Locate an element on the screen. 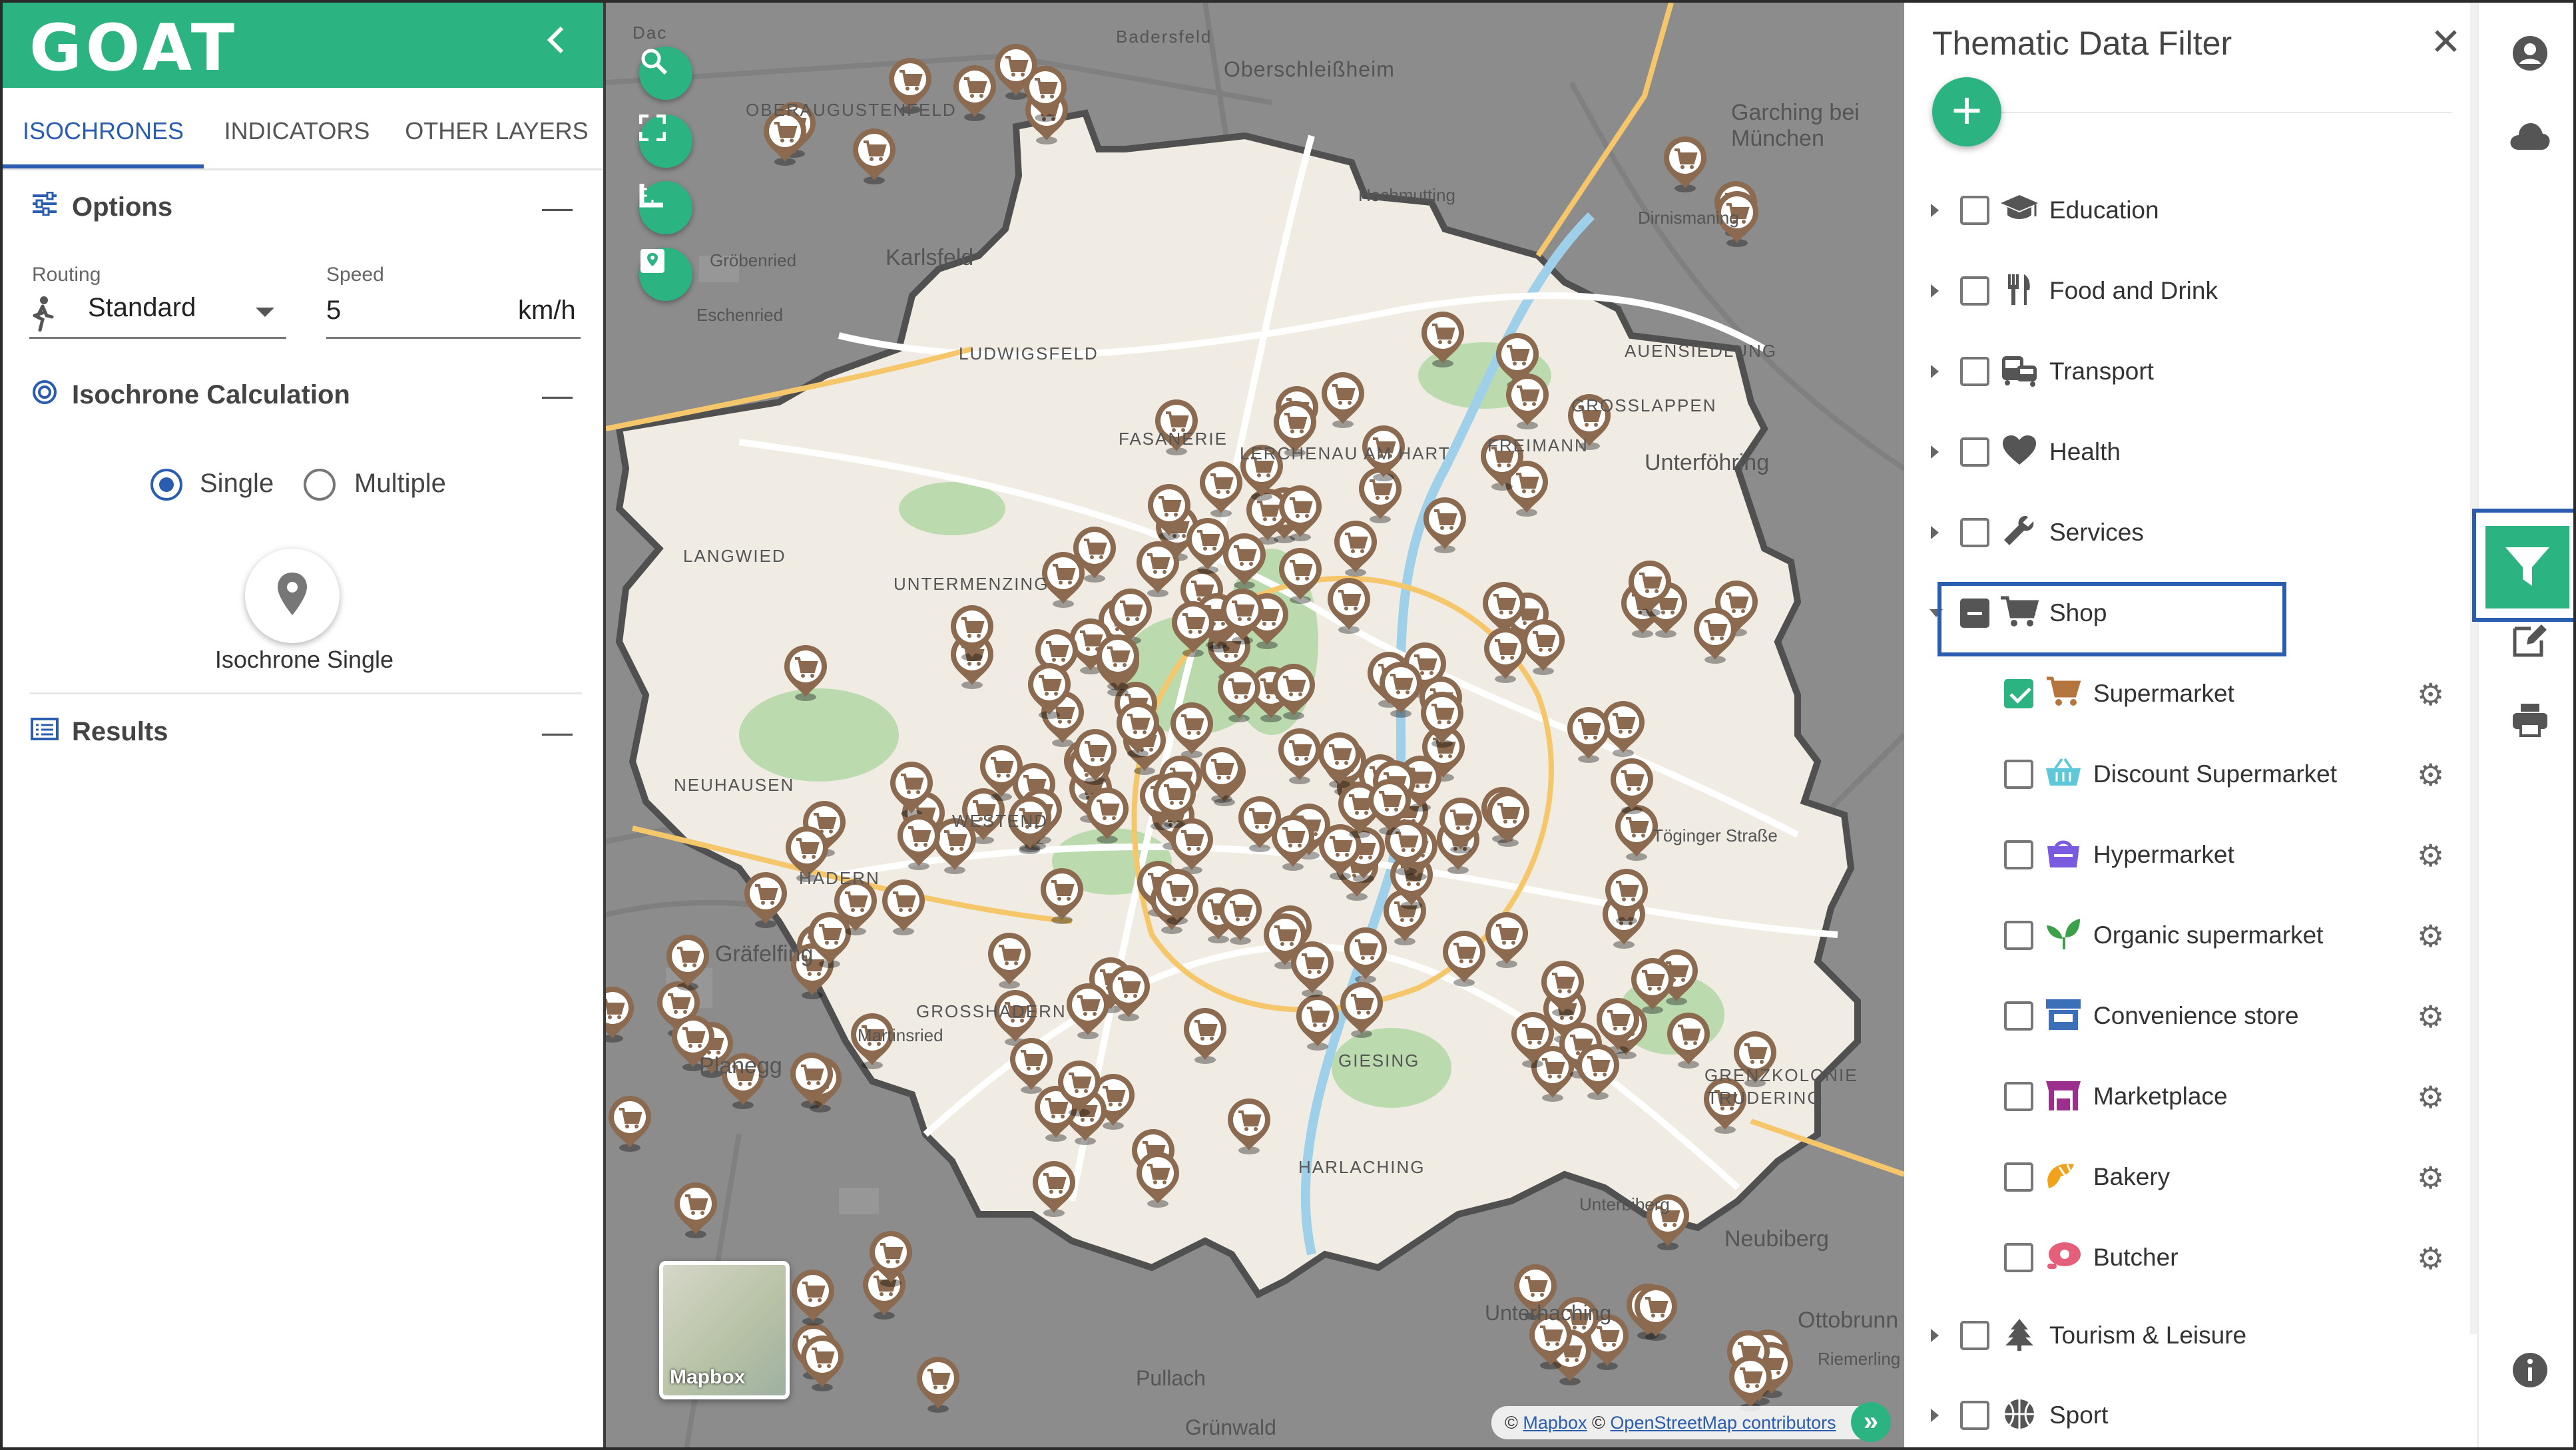  options-section-header: Options is located at coordinates (101, 207).